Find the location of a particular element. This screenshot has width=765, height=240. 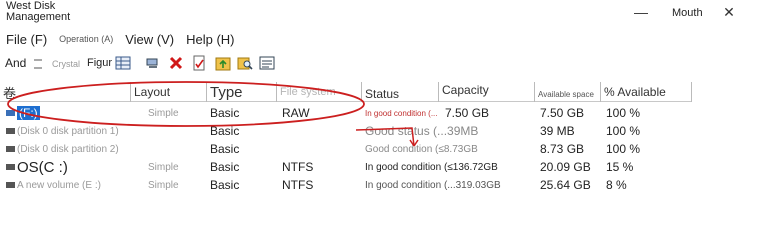

menu-view: View (V) is located at coordinates (149, 39).